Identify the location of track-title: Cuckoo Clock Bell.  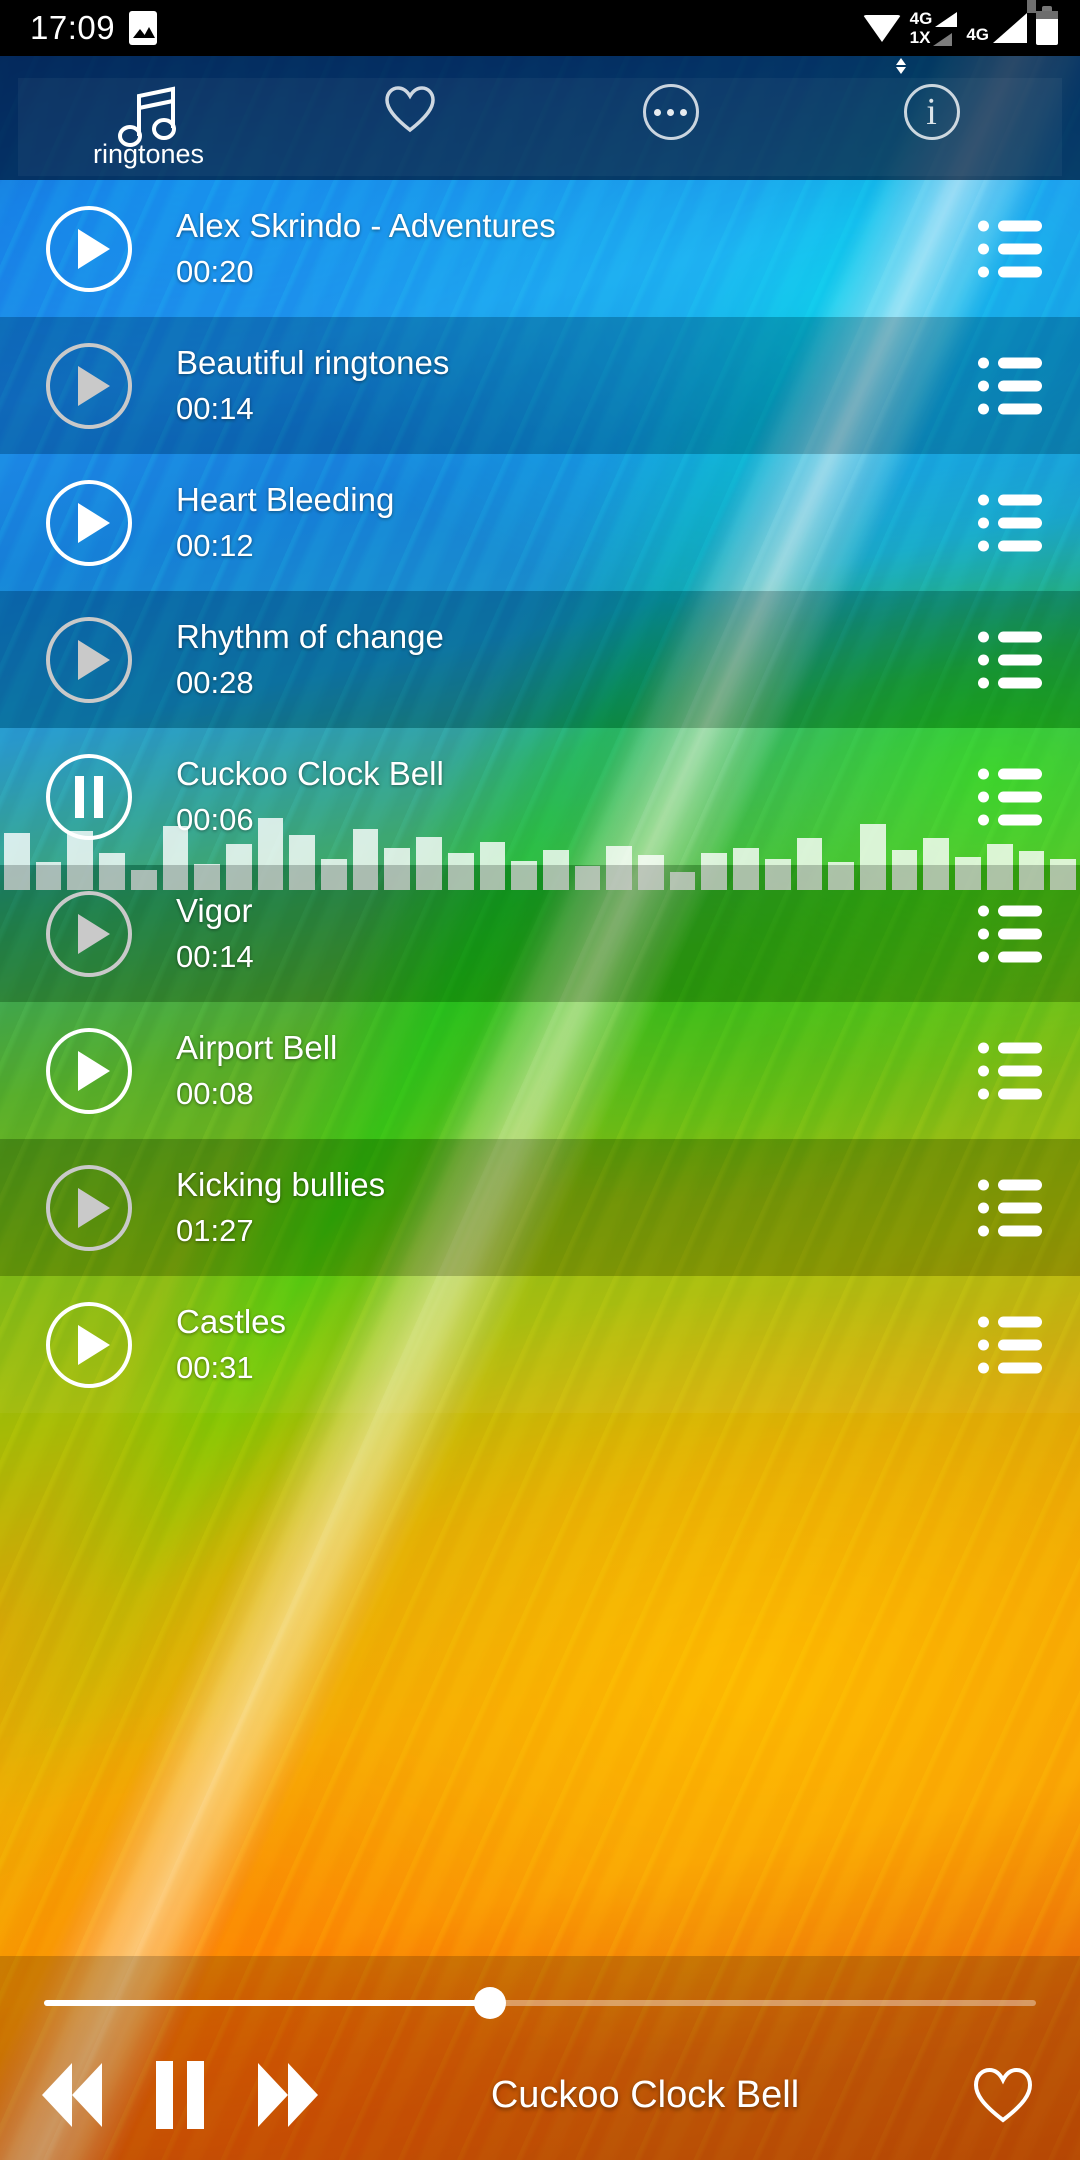
(310, 773).